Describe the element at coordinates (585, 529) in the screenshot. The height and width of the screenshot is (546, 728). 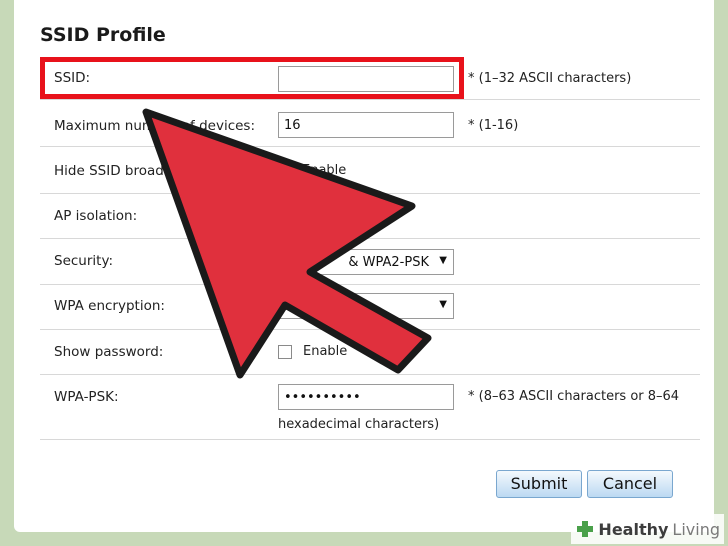
I see `plus-leaf-icon` at that location.